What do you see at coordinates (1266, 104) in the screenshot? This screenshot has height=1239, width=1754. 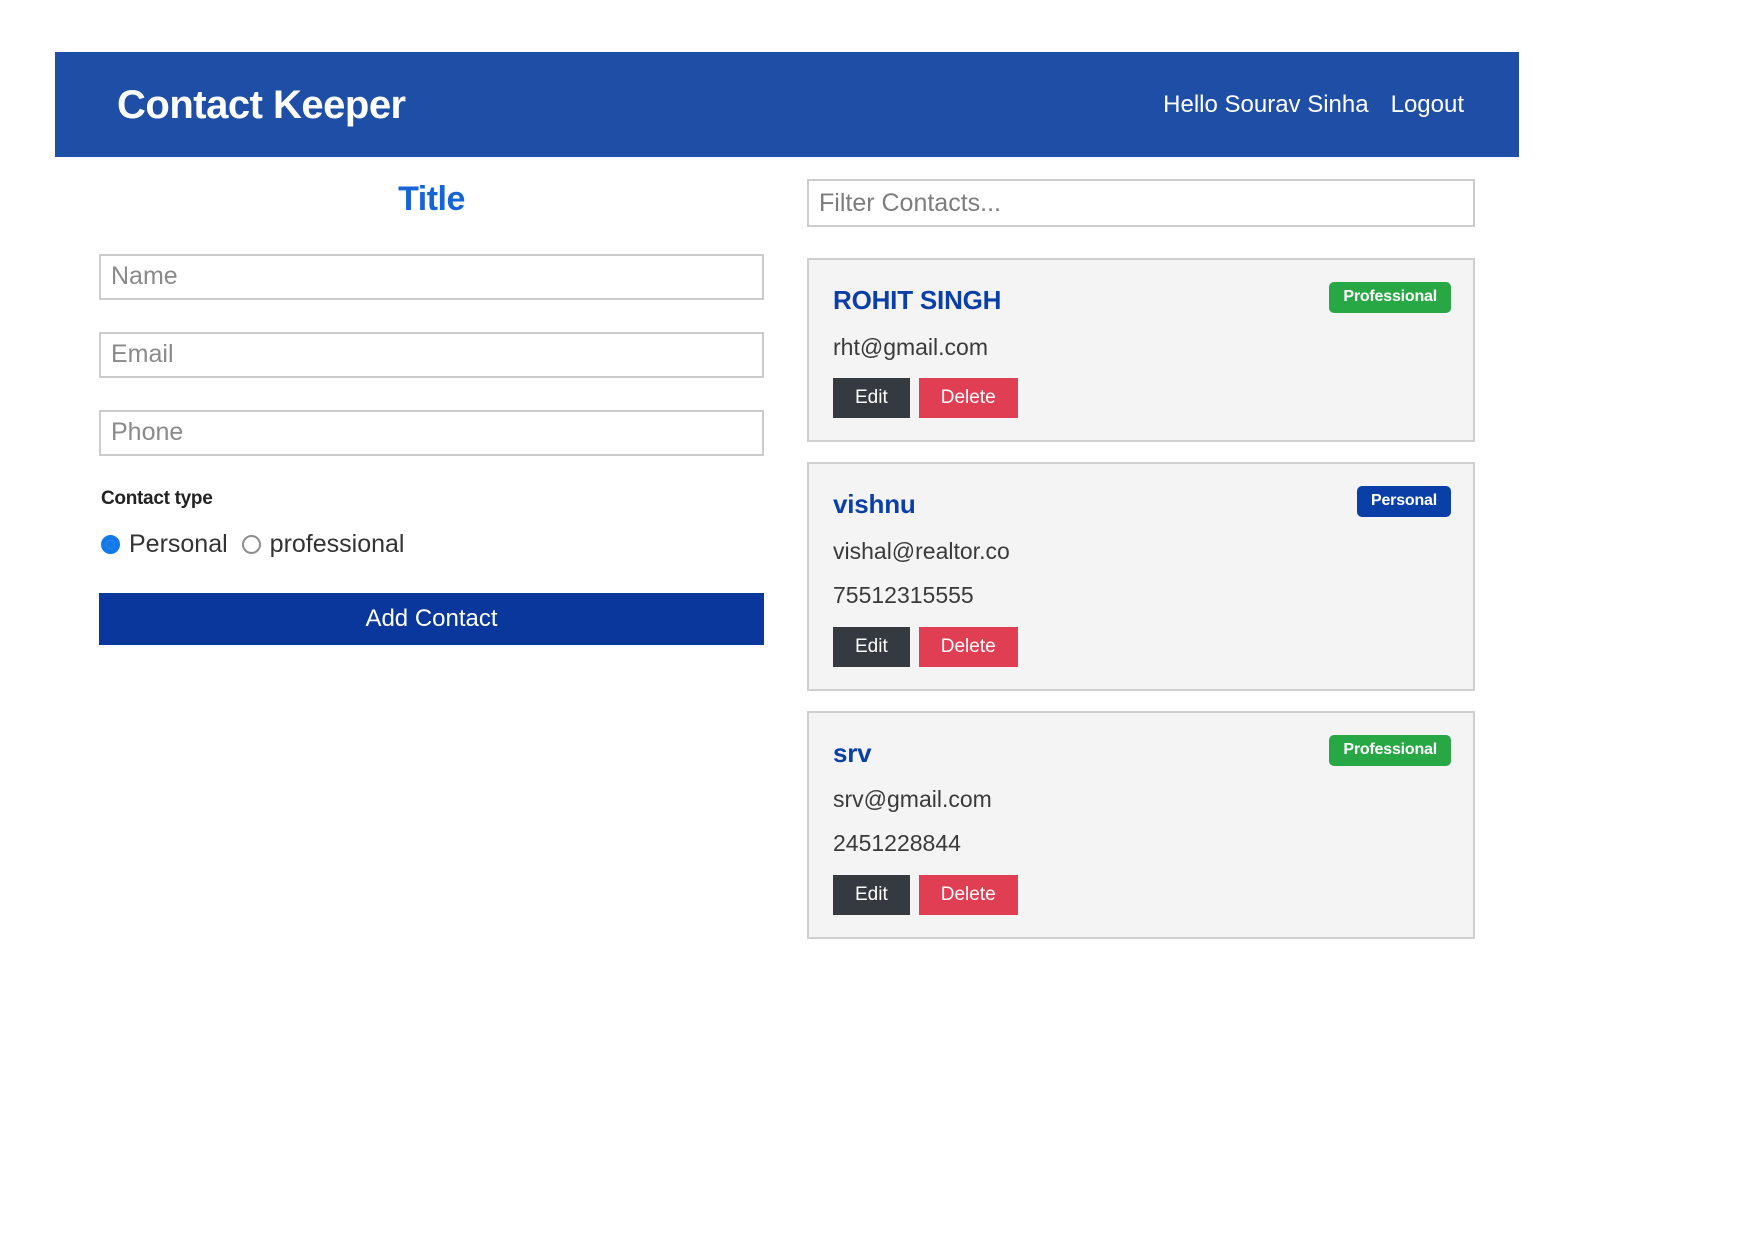 I see `user-greeting: Hello Sourav Sinha` at bounding box center [1266, 104].